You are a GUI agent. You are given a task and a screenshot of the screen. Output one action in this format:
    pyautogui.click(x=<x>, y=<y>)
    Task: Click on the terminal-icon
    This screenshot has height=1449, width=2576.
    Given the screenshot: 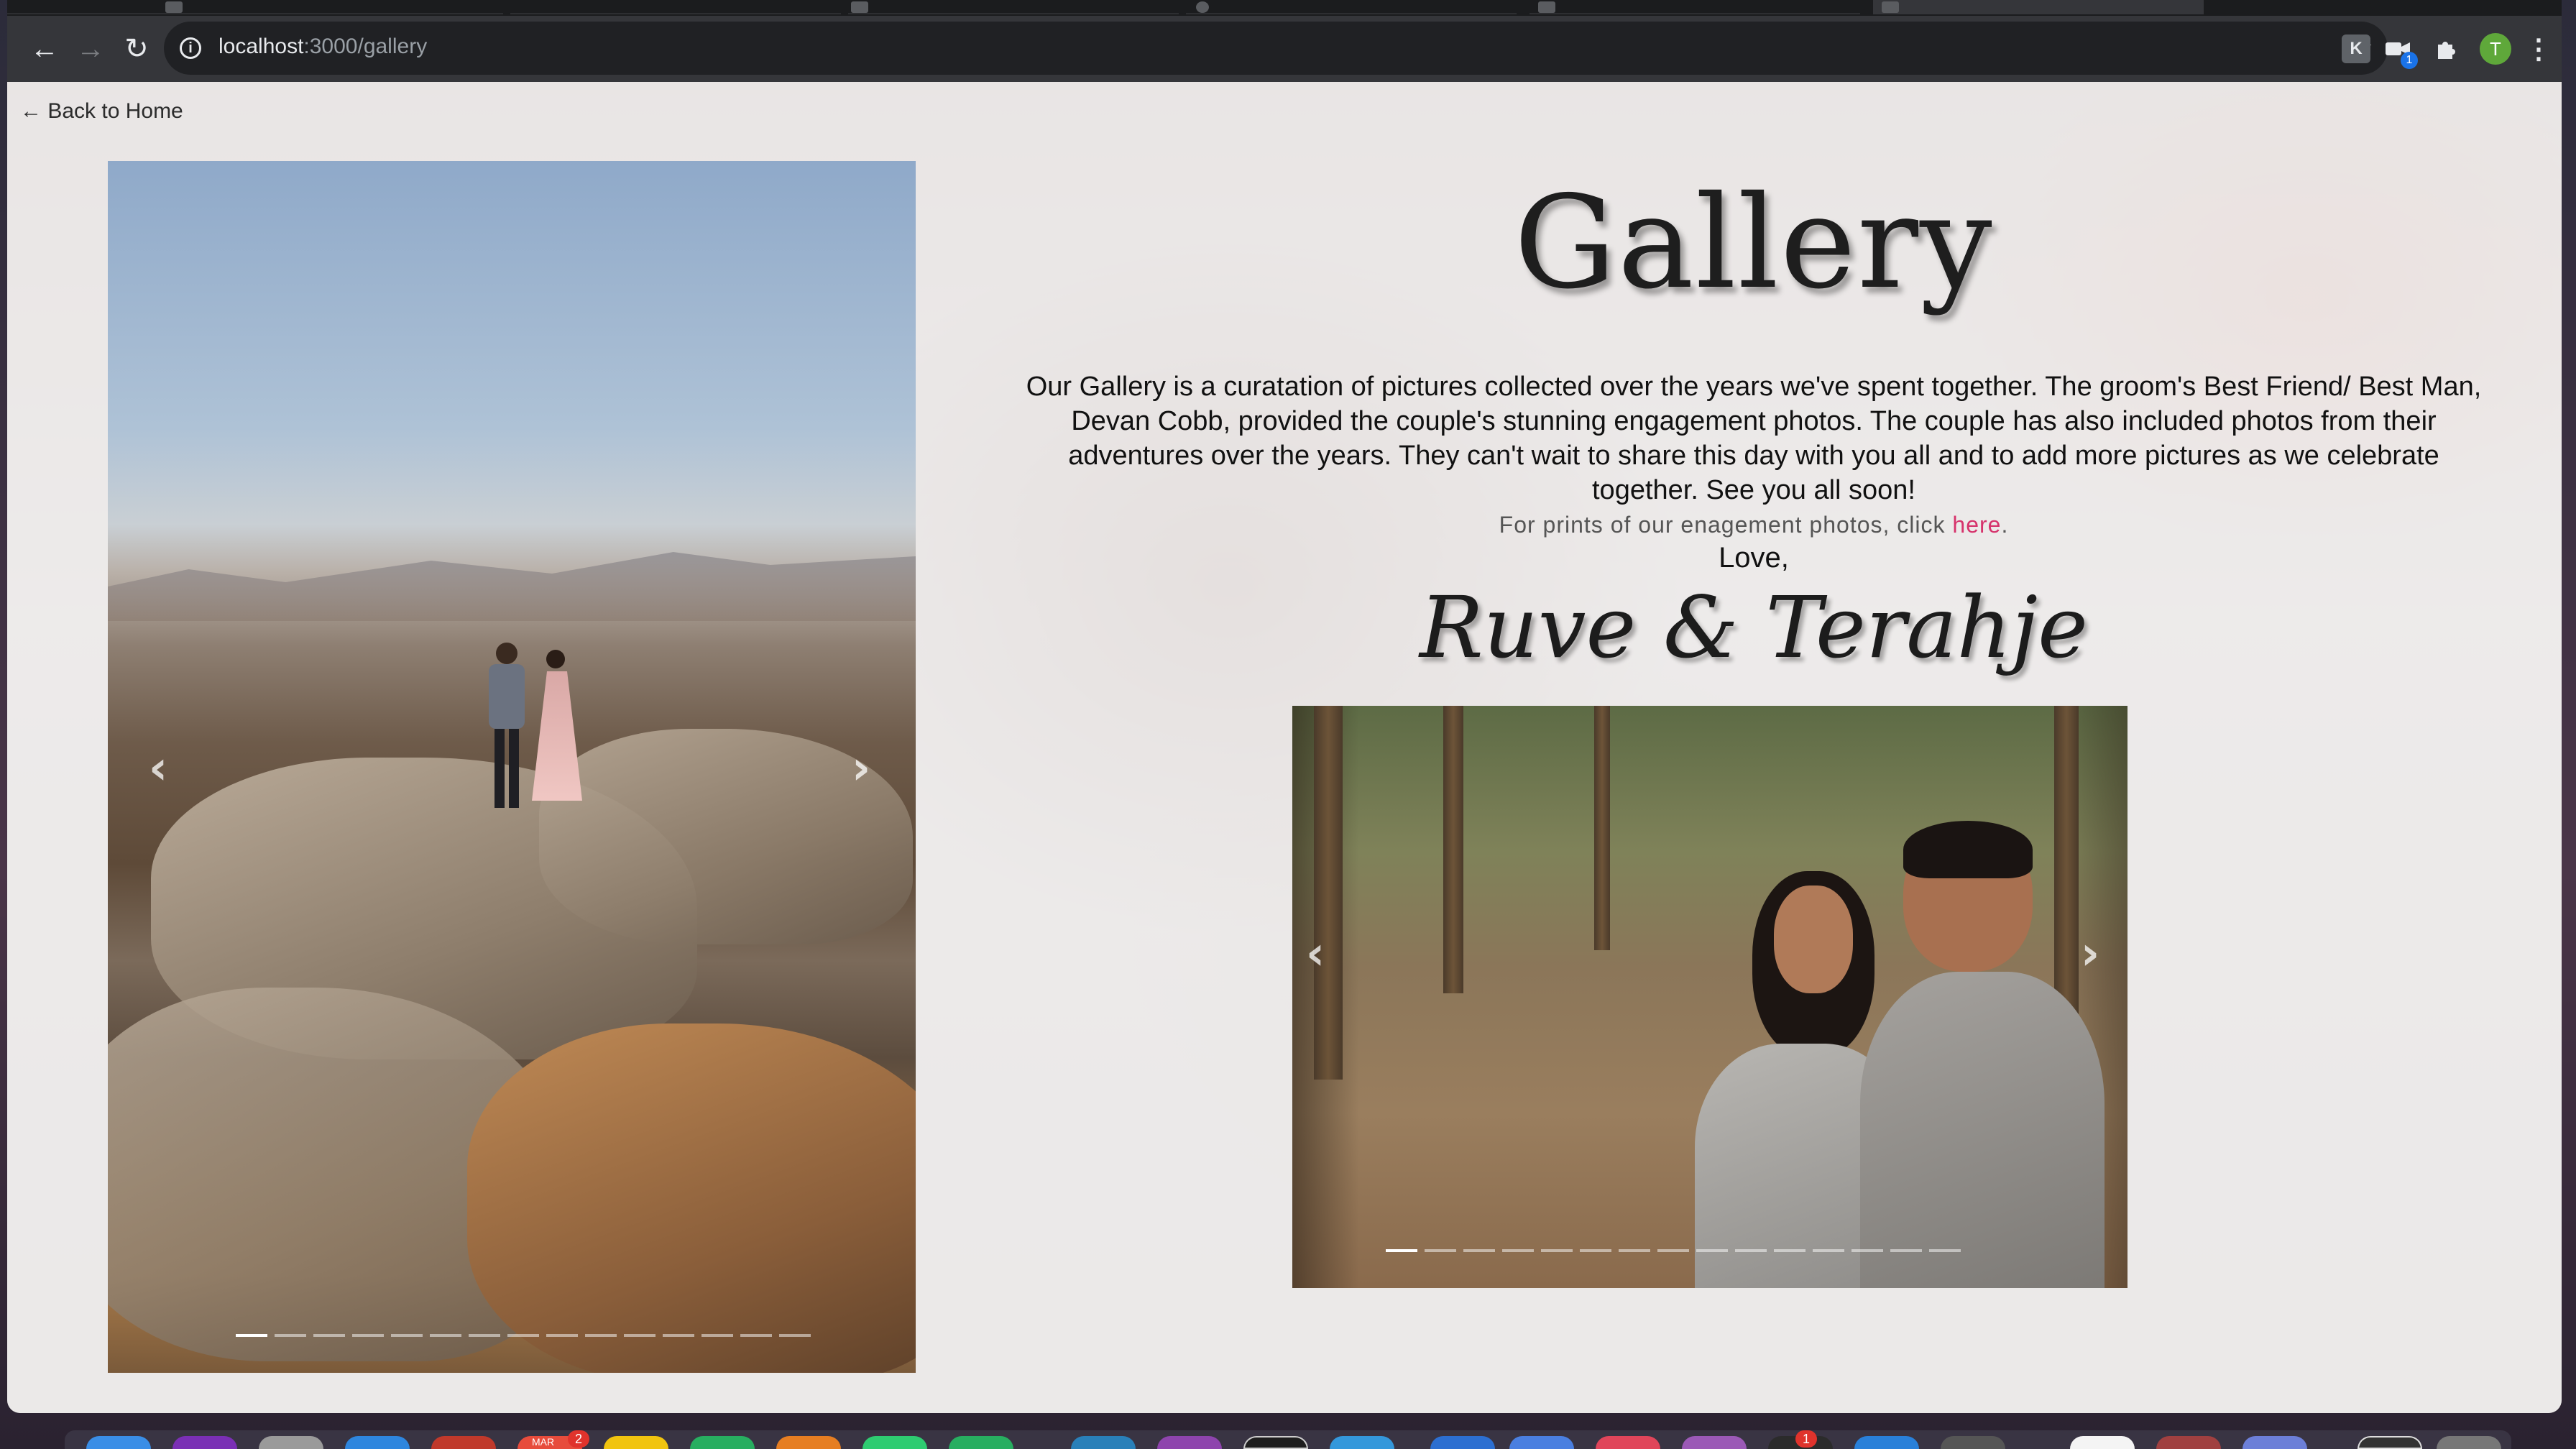 What is the action you would take?
    pyautogui.click(x=1275, y=1442)
    